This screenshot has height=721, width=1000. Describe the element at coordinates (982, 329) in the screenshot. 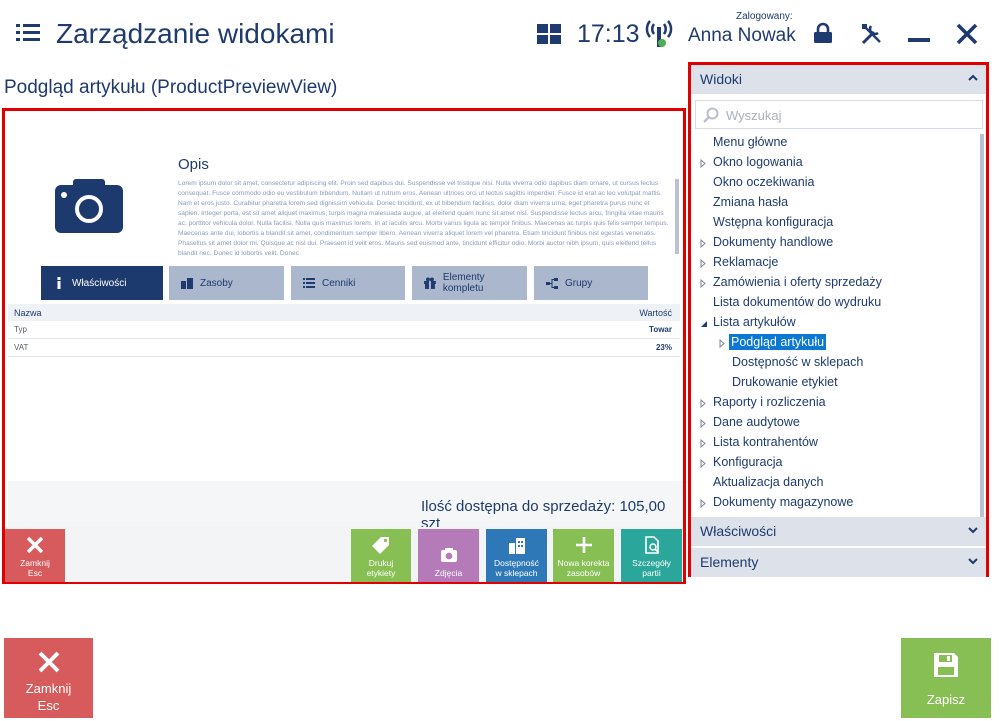

I see `tree-scrollbar` at that location.